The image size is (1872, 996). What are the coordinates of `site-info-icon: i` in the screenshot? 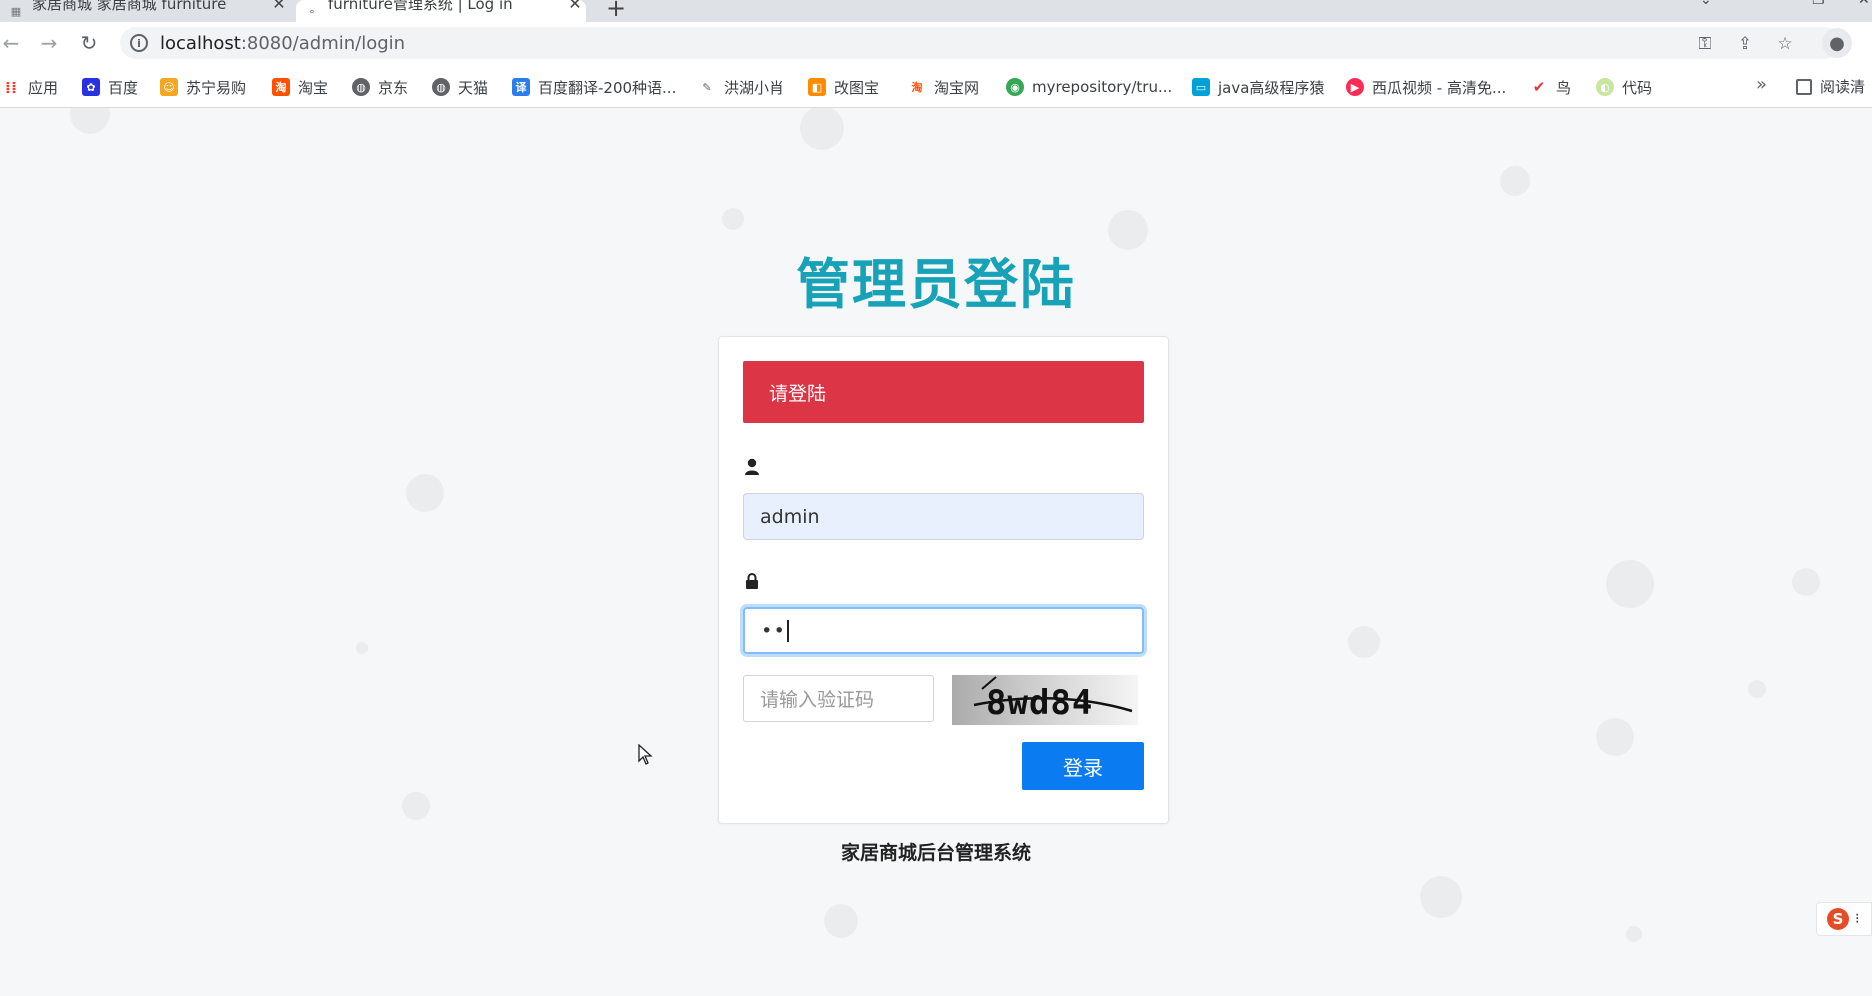 It's located at (139, 43).